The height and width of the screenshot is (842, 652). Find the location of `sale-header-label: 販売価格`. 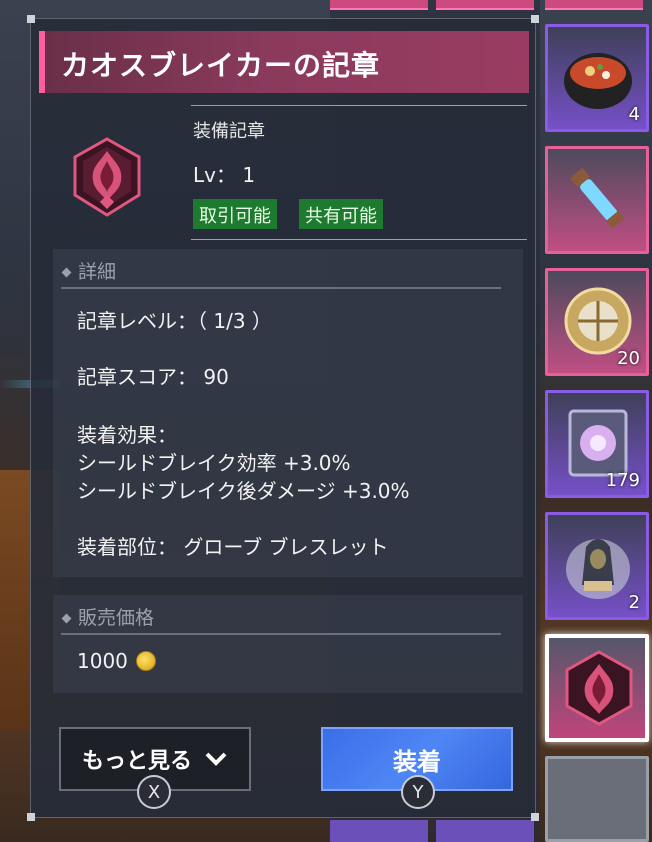

sale-header-label: 販売価格 is located at coordinates (116, 618).